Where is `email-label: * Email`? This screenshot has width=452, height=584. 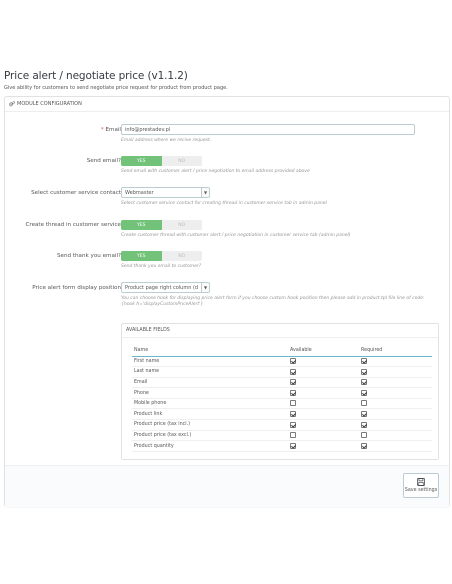
email-label: * Email is located at coordinates (111, 130).